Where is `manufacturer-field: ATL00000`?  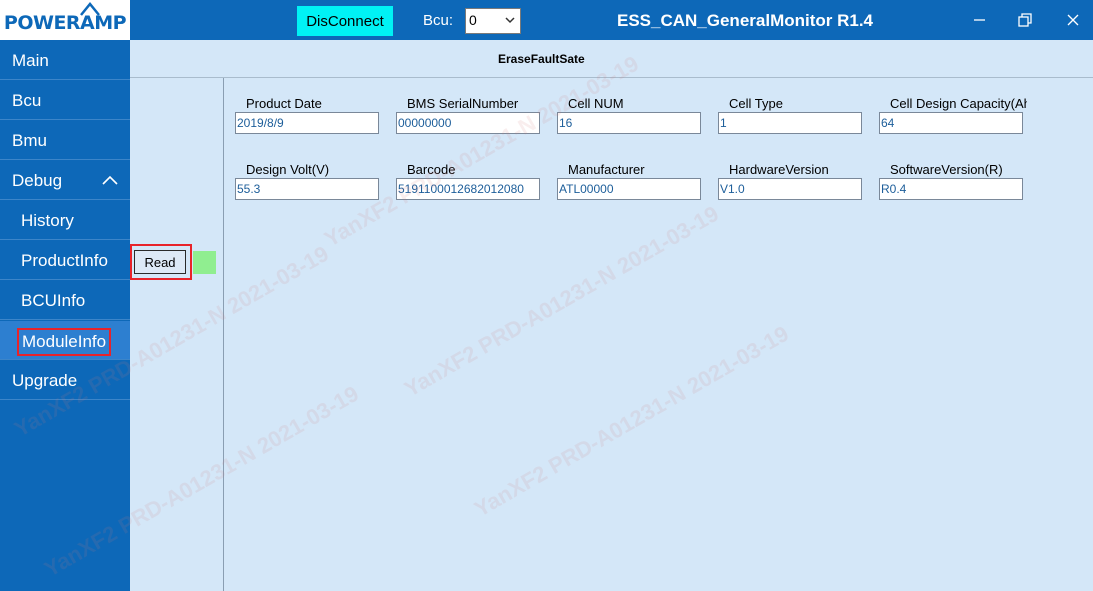
manufacturer-field: ATL00000 is located at coordinates (629, 189).